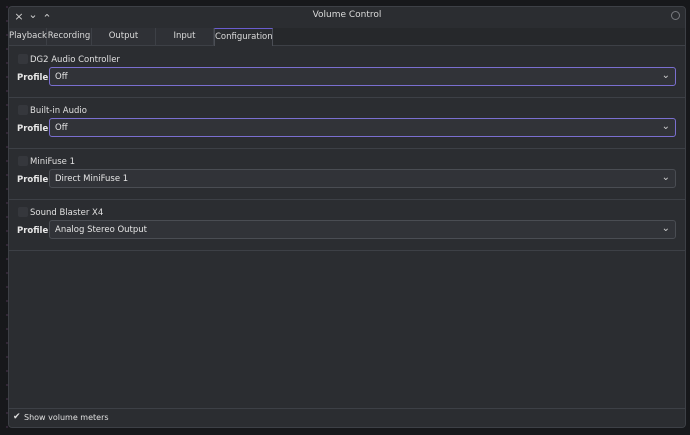 The image size is (690, 435). Describe the element at coordinates (58, 111) in the screenshot. I see `device-name: Built-in Audio` at that location.